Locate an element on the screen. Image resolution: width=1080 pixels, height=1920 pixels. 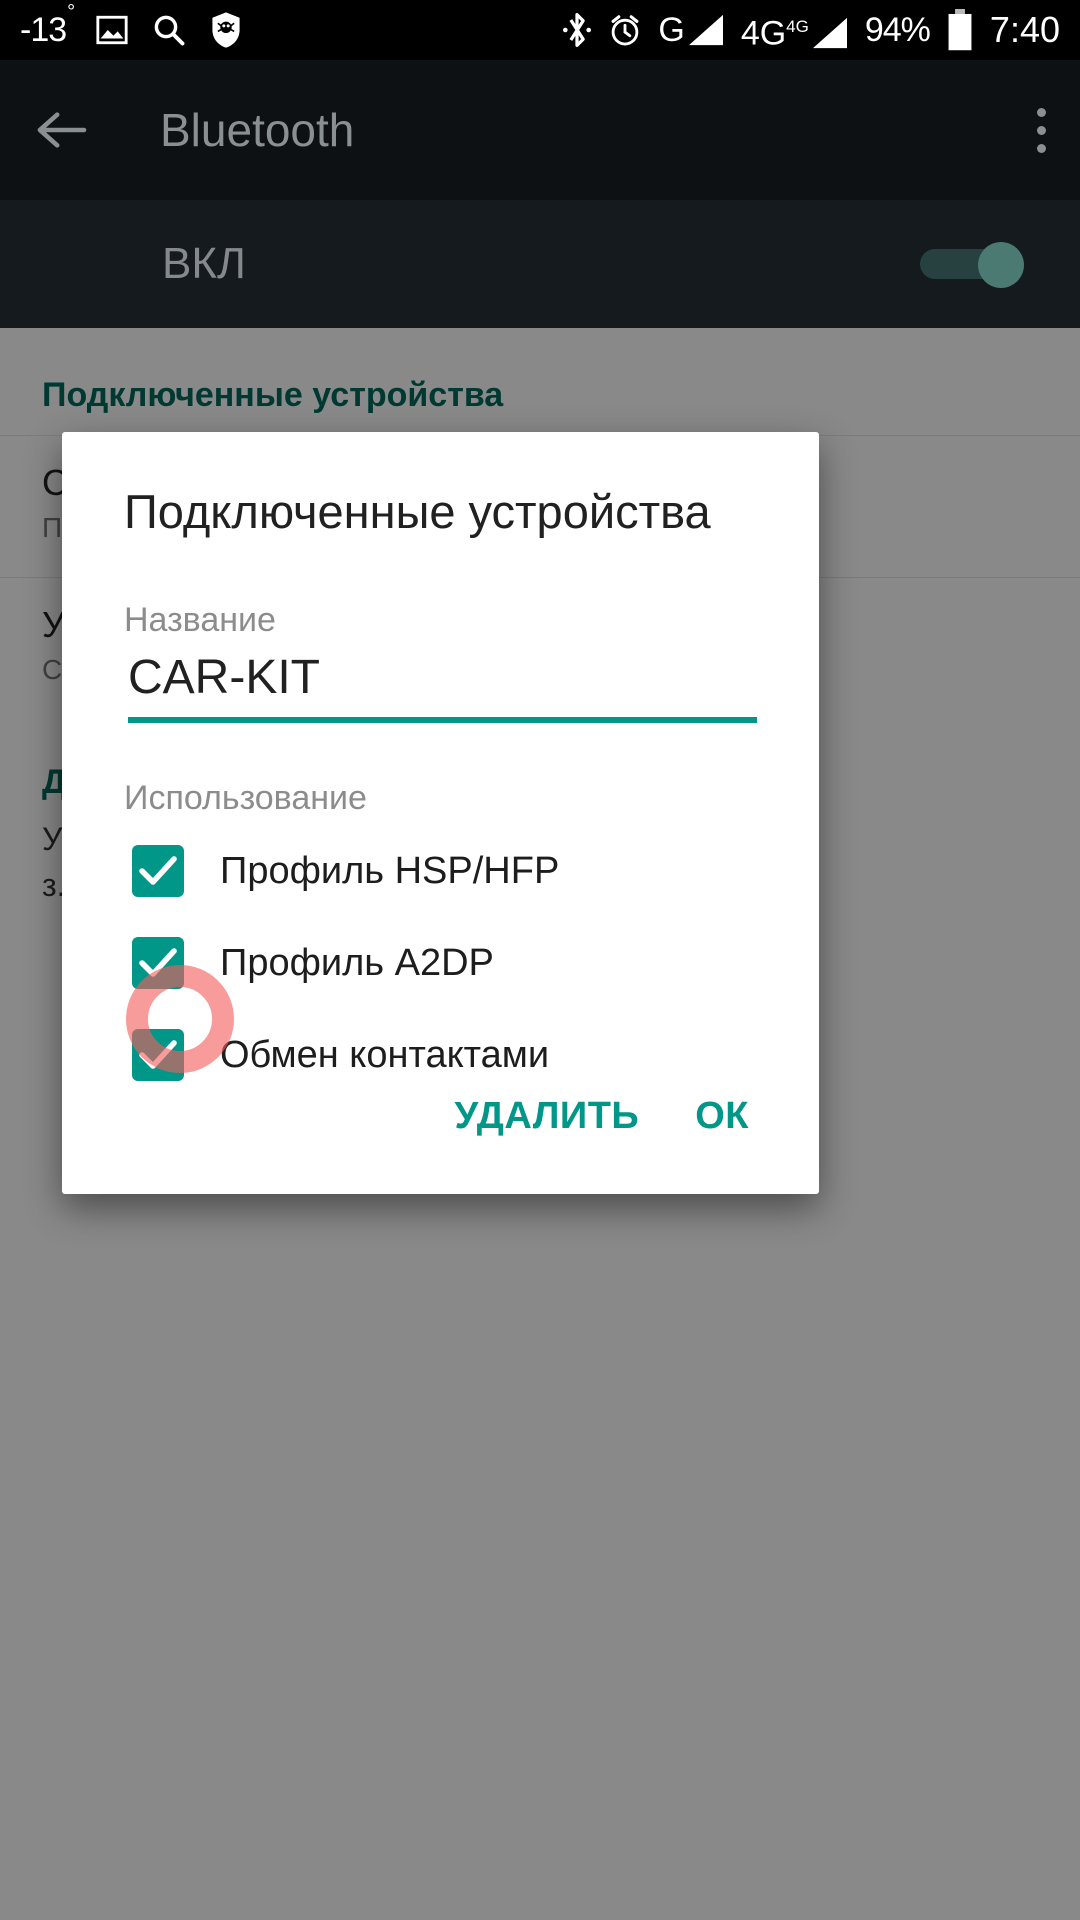
bluetooth-icon is located at coordinates (577, 30).